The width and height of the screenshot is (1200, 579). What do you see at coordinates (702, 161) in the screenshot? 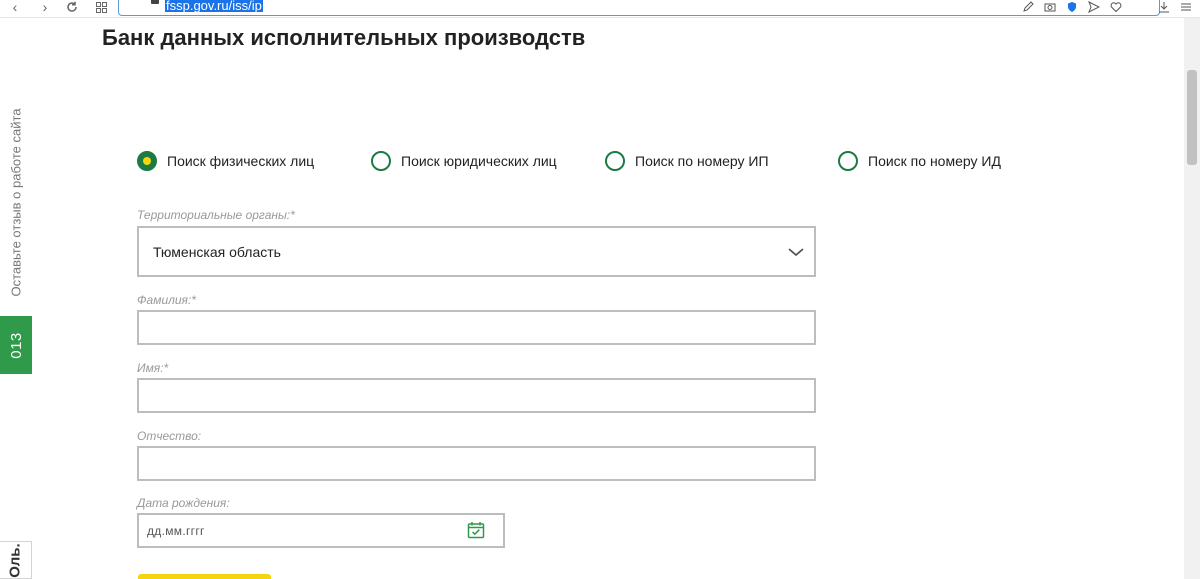
I see `radio-label: Поиск по номеру ИП` at bounding box center [702, 161].